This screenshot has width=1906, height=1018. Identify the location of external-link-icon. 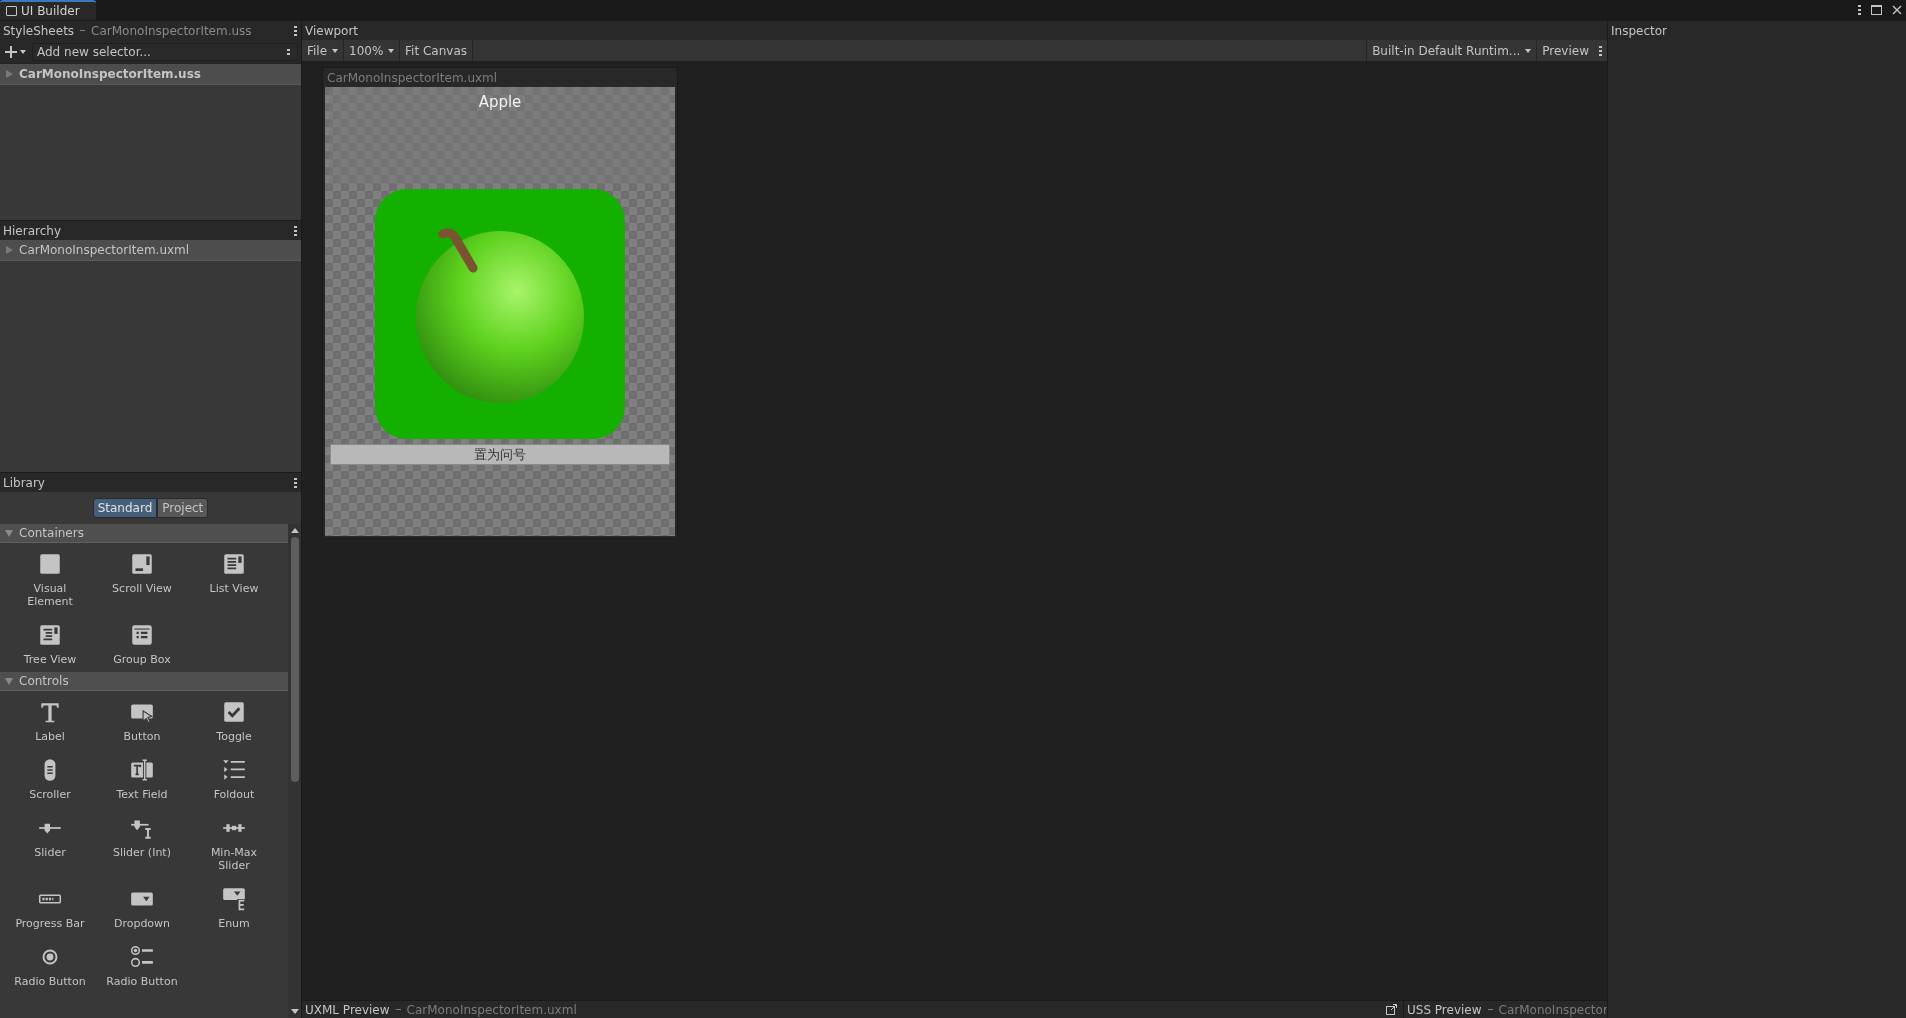
(1391, 1009).